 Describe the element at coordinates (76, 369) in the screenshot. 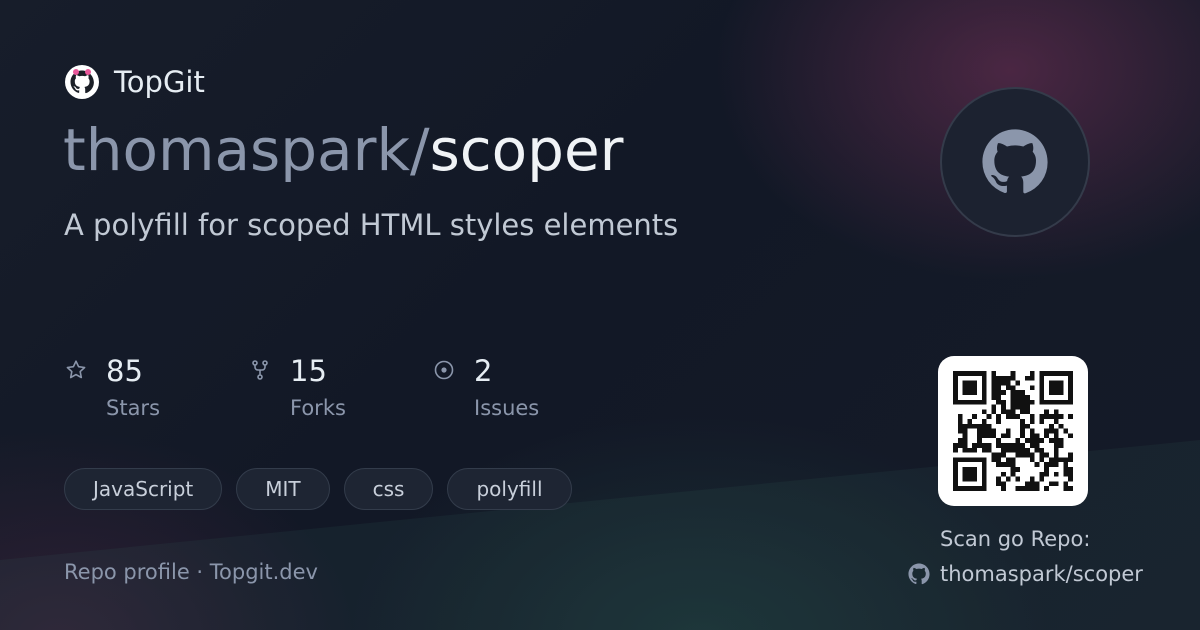

I see `star-icon` at that location.